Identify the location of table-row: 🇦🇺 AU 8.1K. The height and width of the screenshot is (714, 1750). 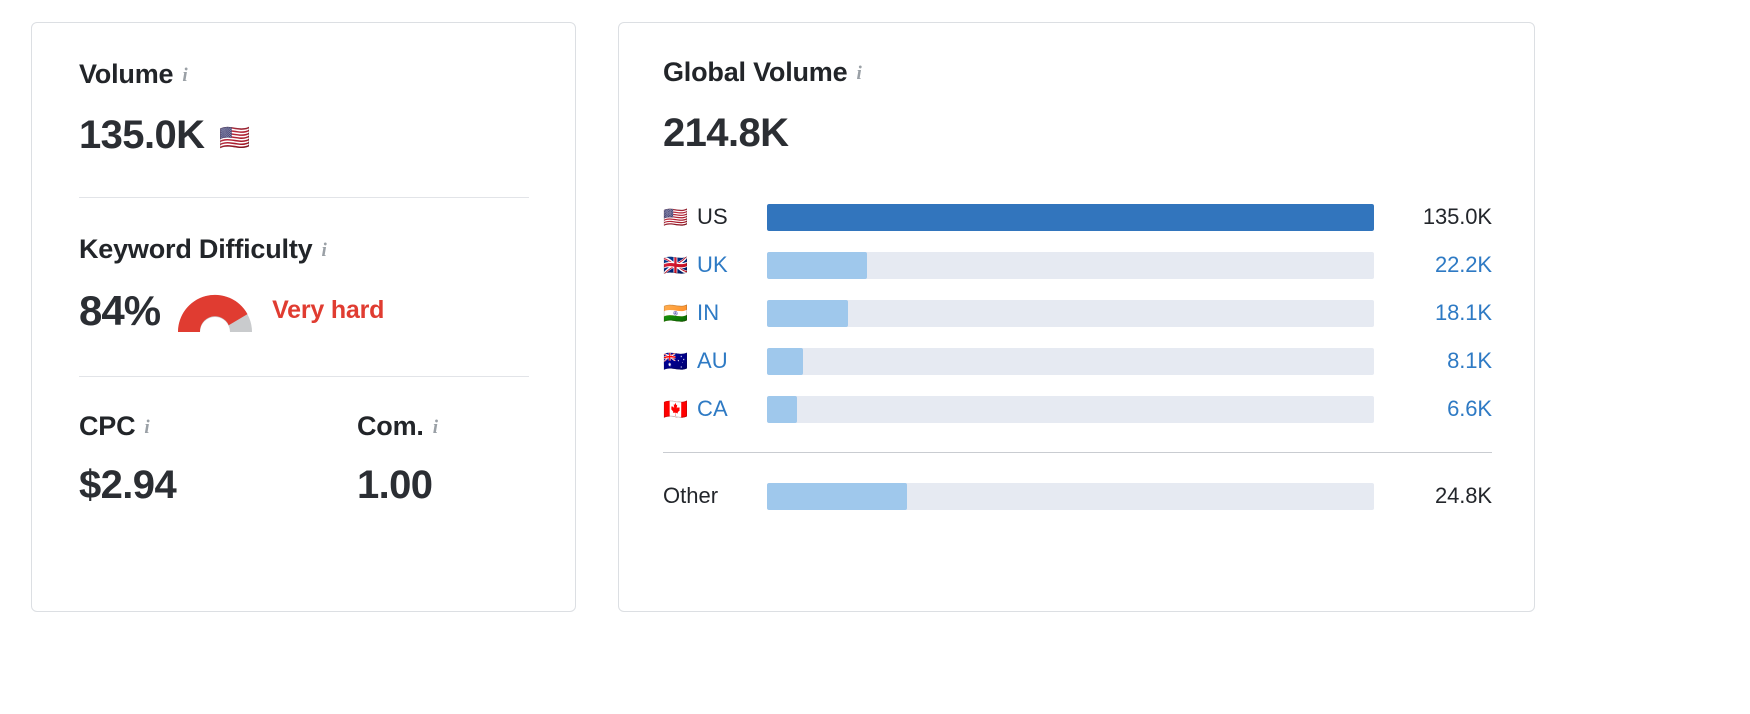
(1077, 361).